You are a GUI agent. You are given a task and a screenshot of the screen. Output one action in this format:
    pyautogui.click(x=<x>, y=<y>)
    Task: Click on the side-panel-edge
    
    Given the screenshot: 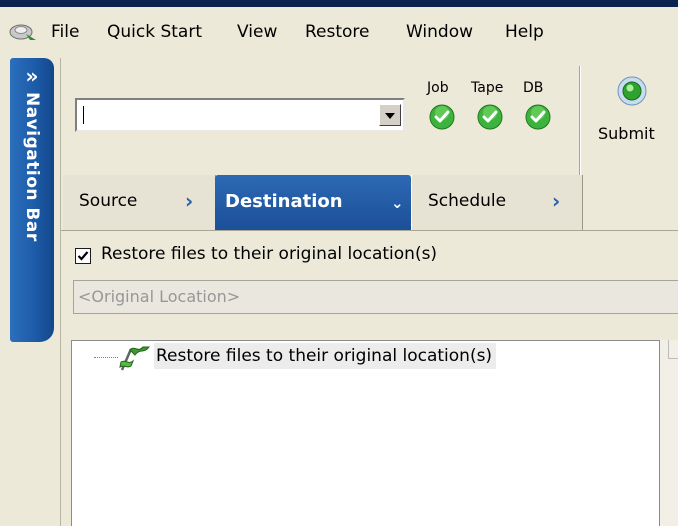 What is the action you would take?
    pyautogui.click(x=668, y=433)
    